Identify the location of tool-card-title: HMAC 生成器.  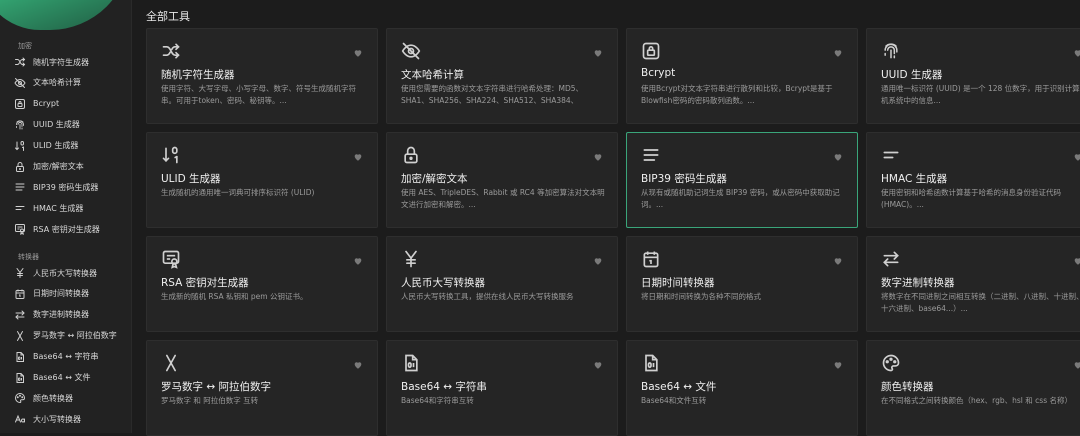
(914, 179).